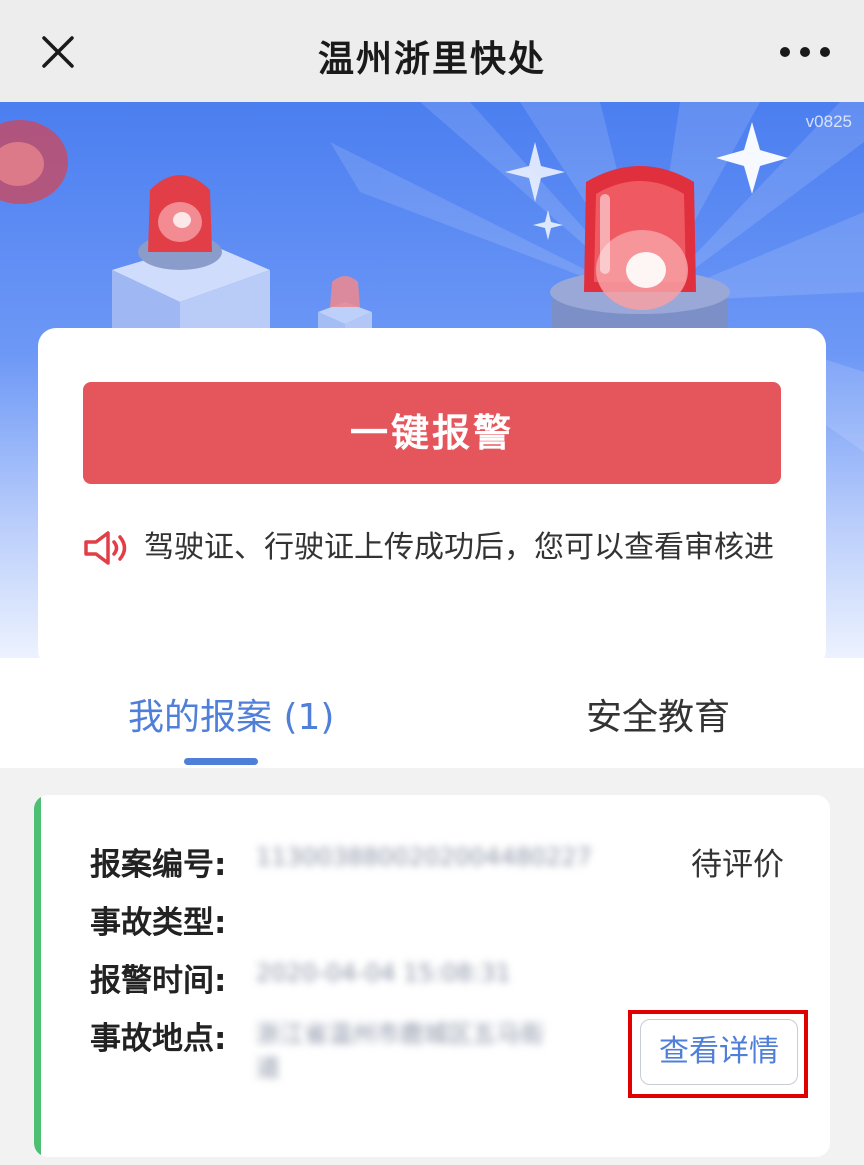 This screenshot has height=1165, width=864. Describe the element at coordinates (459, 547) in the screenshot. I see `notice-text: 驾驶证、行驶证上传成功后，您可以查看审核进` at that location.